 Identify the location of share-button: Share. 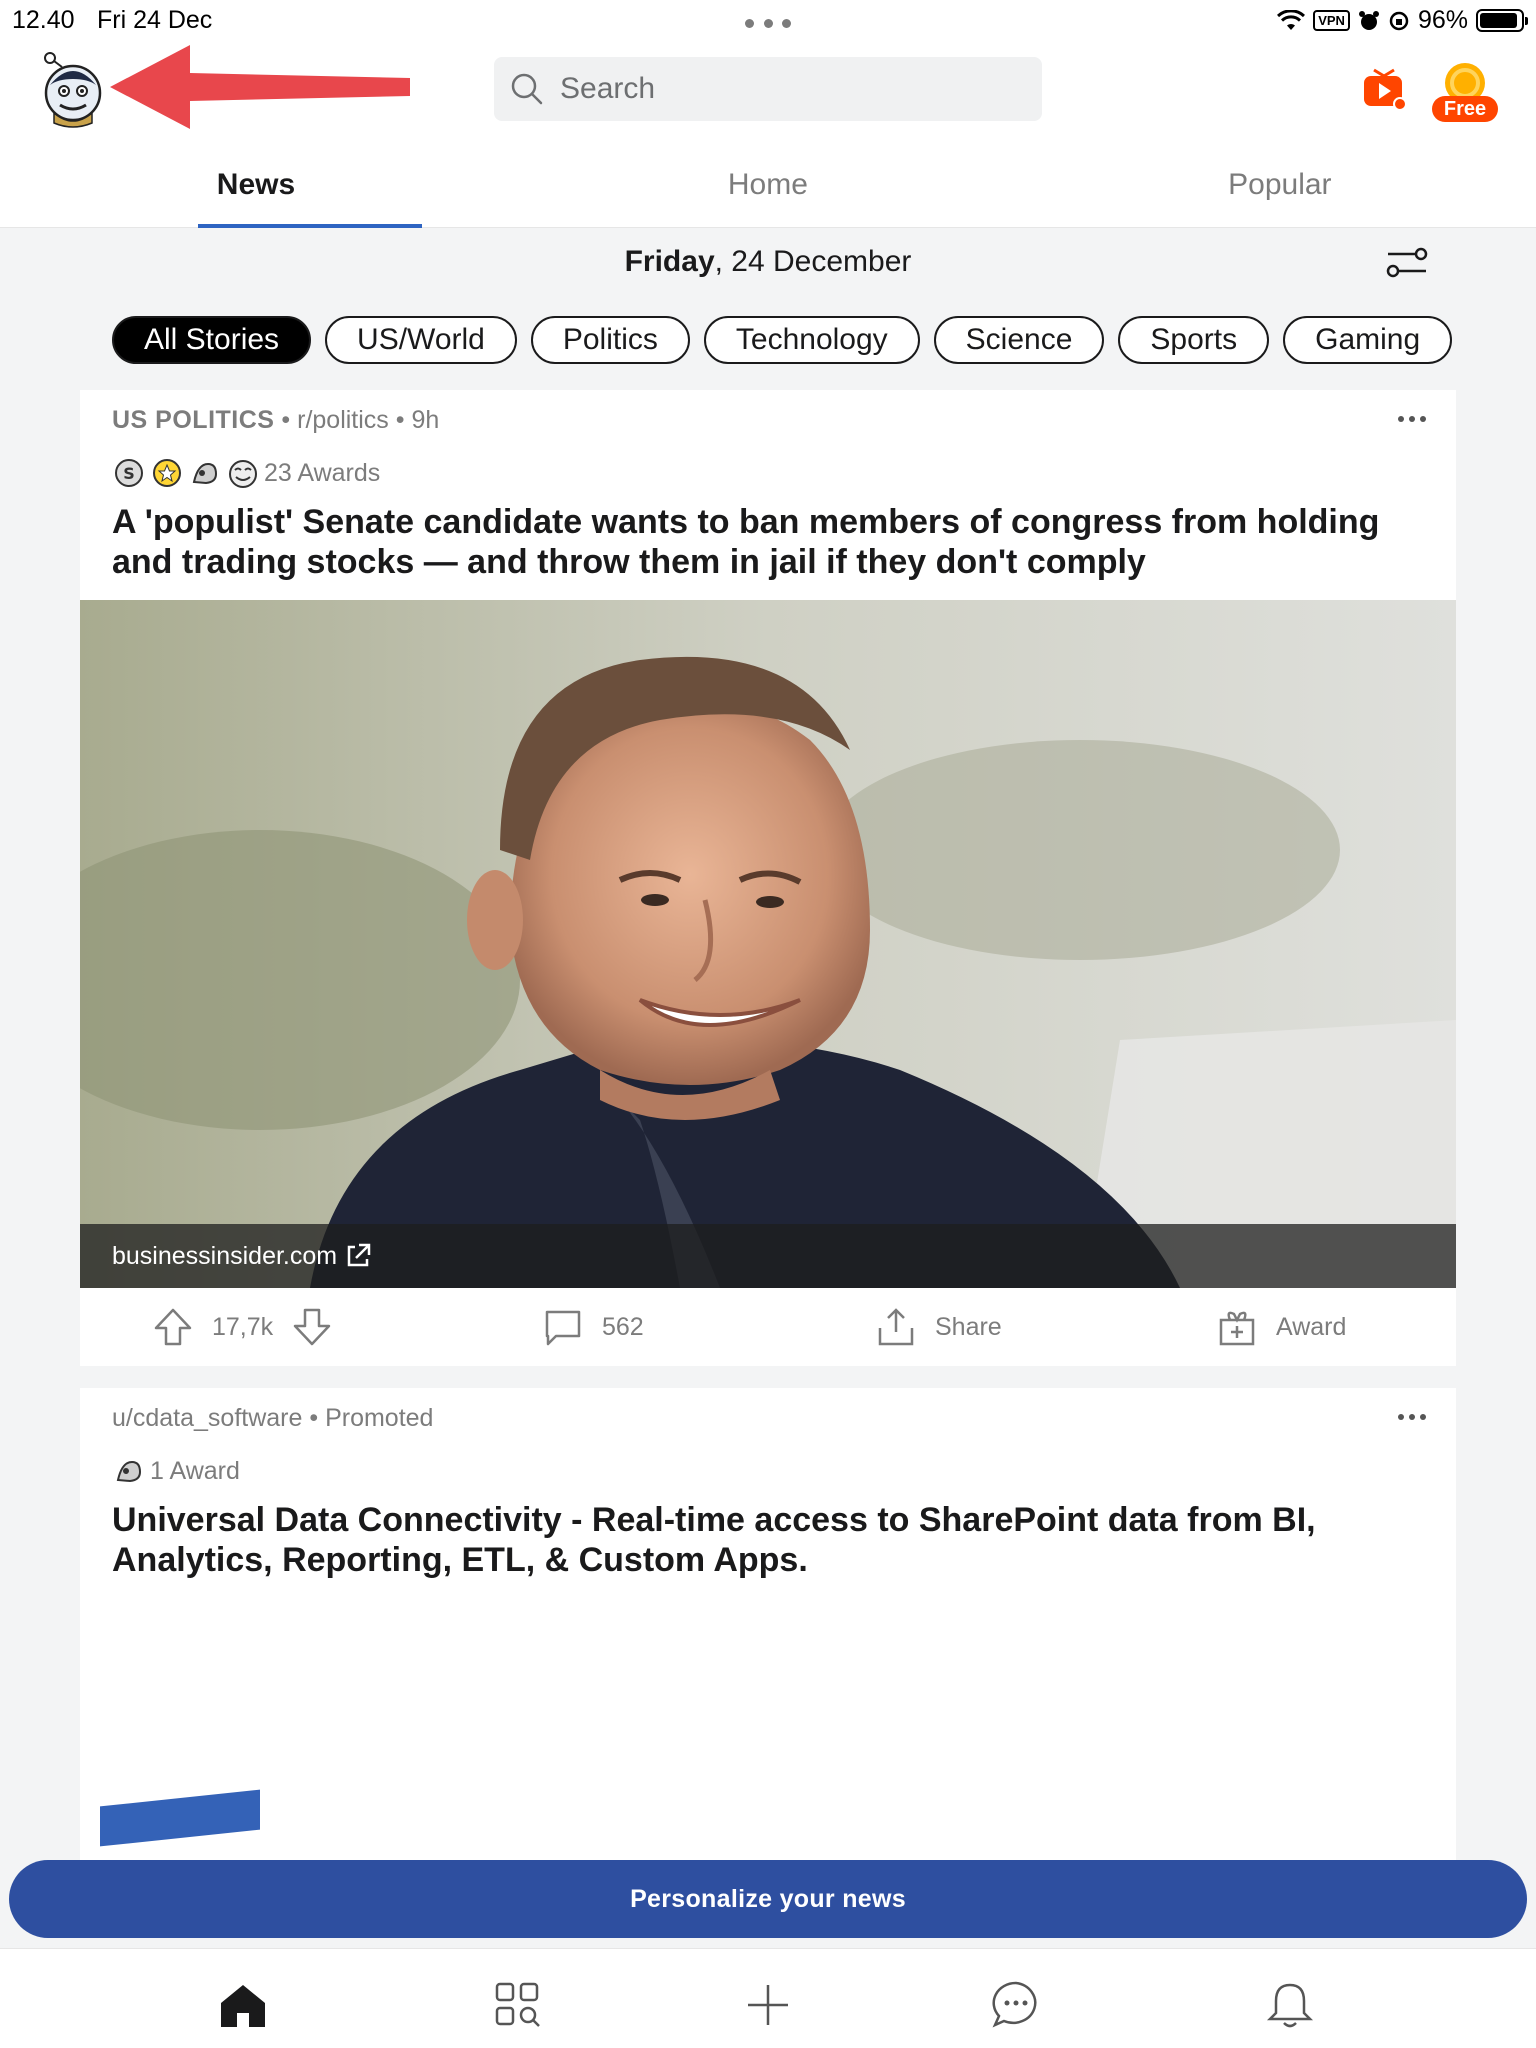
(938, 1327).